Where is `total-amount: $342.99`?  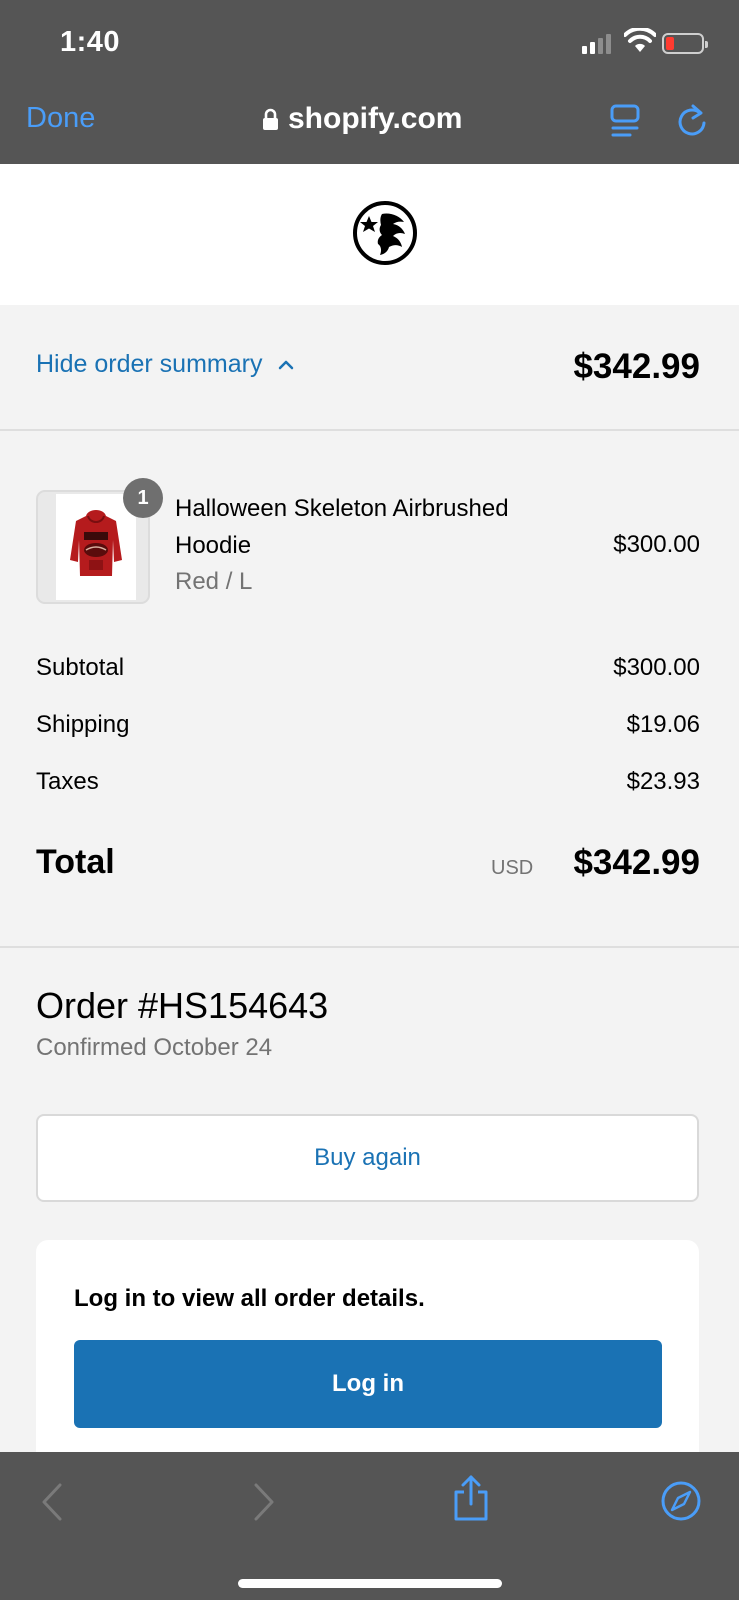 total-amount: $342.99 is located at coordinates (636, 862).